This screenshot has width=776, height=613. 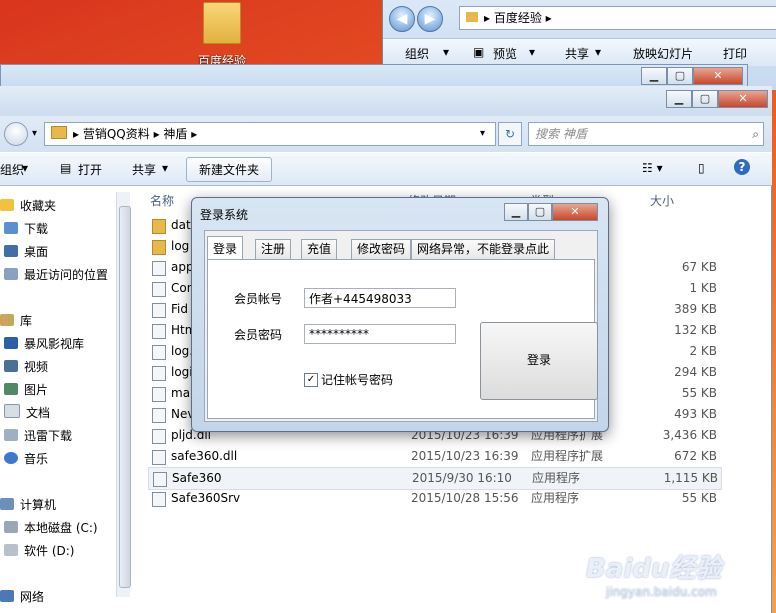 I want to click on table-row: safe360.dll 2015/10/23 16:39 应用程序扩展 672 KB, so click(x=434, y=456).